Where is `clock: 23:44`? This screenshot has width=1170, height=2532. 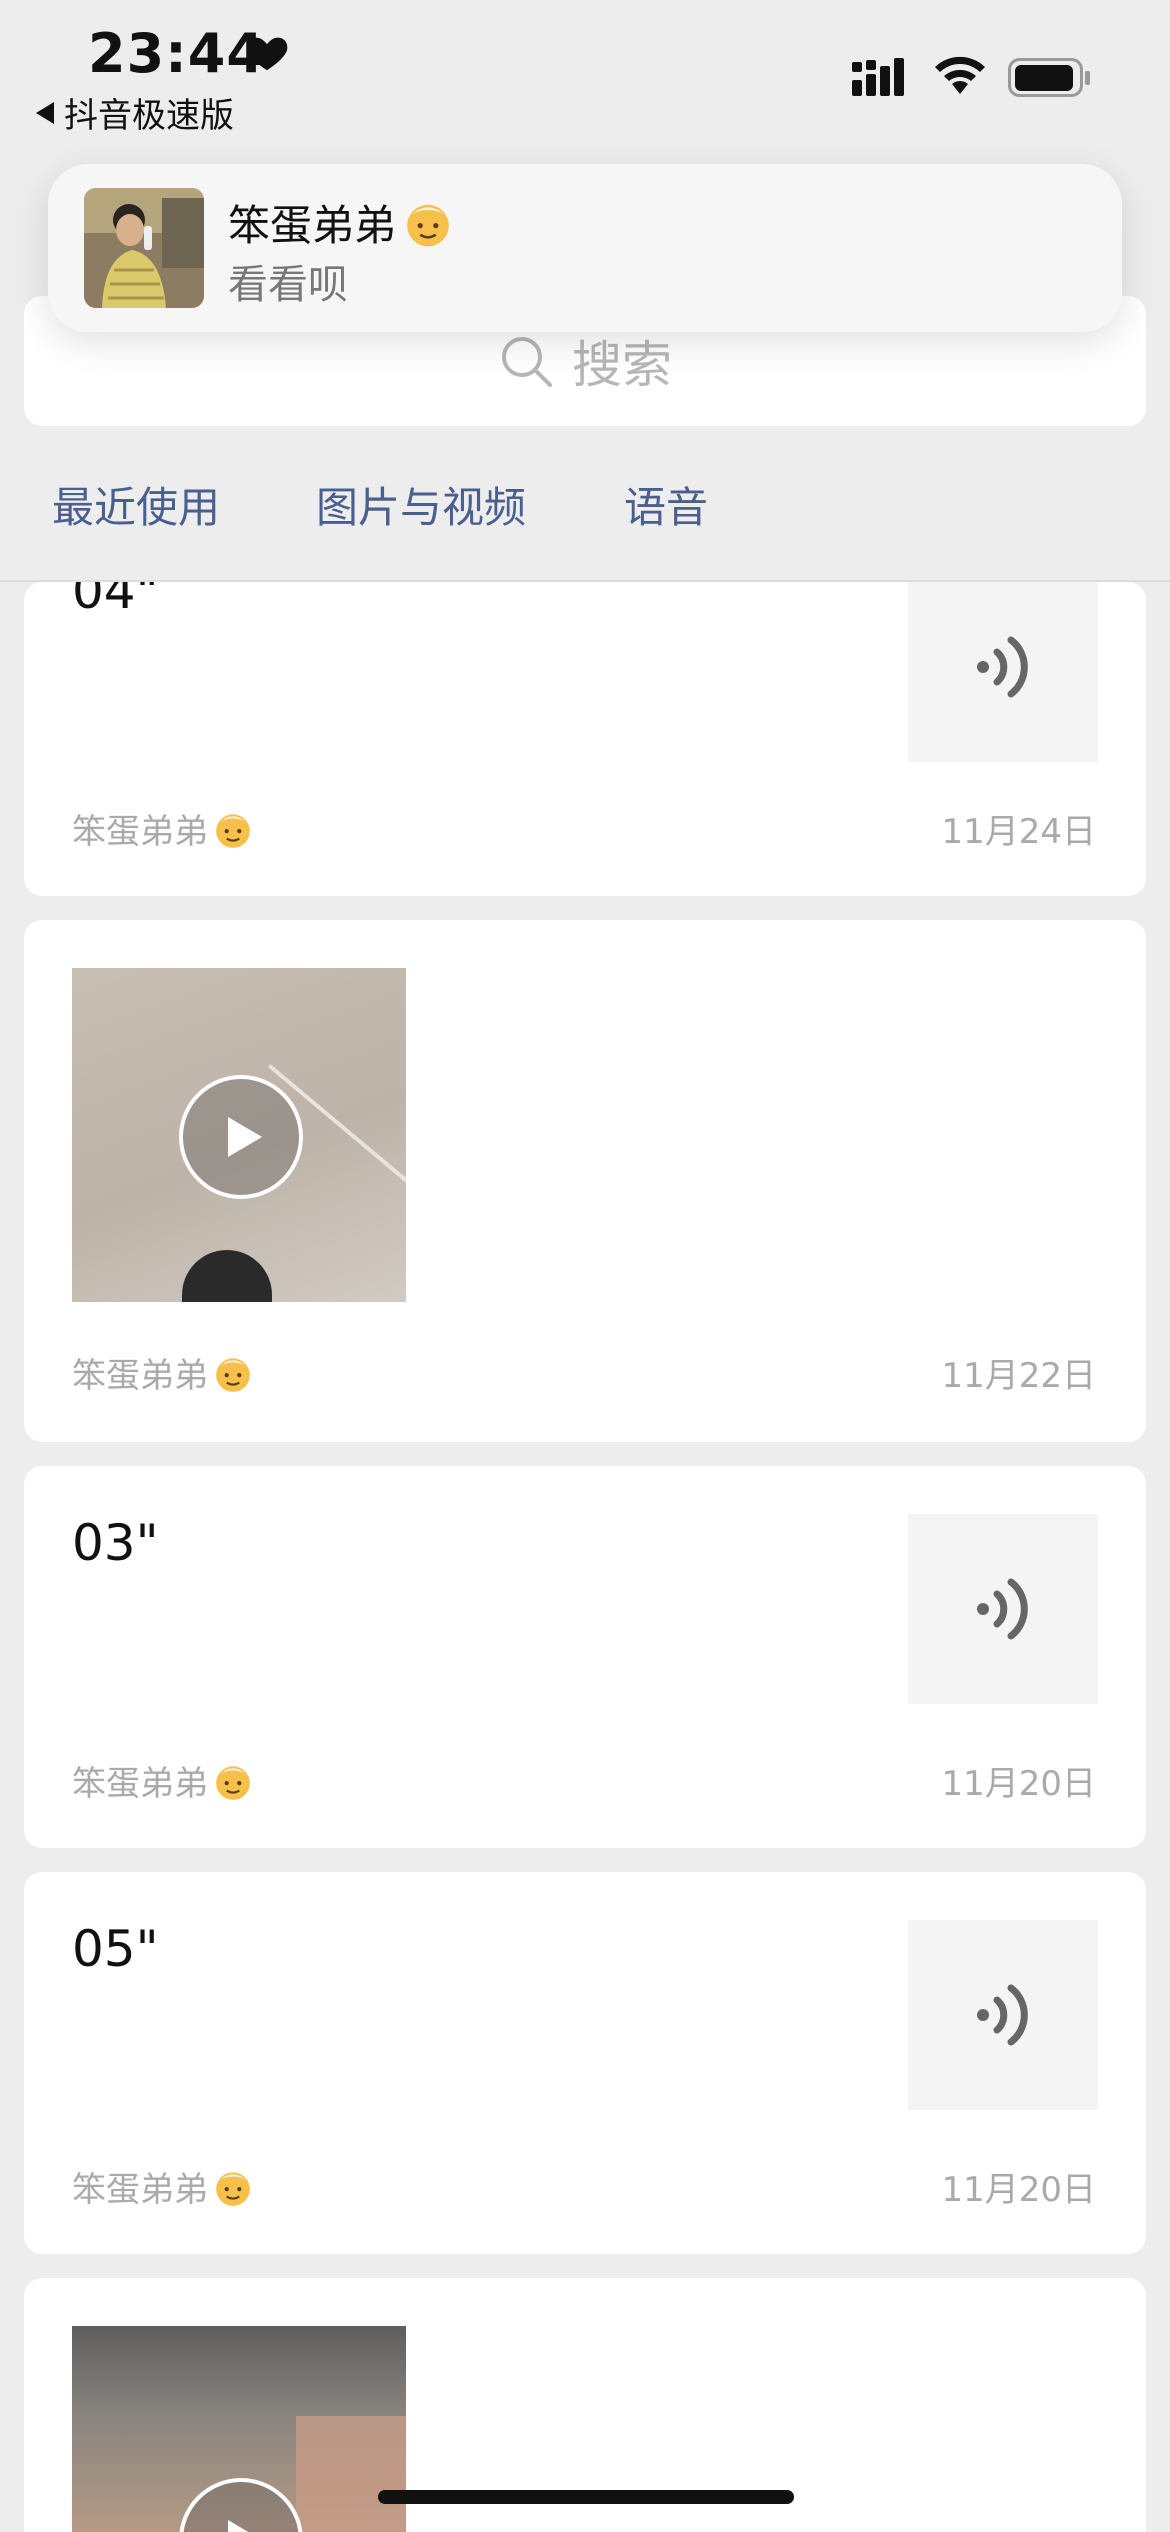 clock: 23:44 is located at coordinates (176, 53).